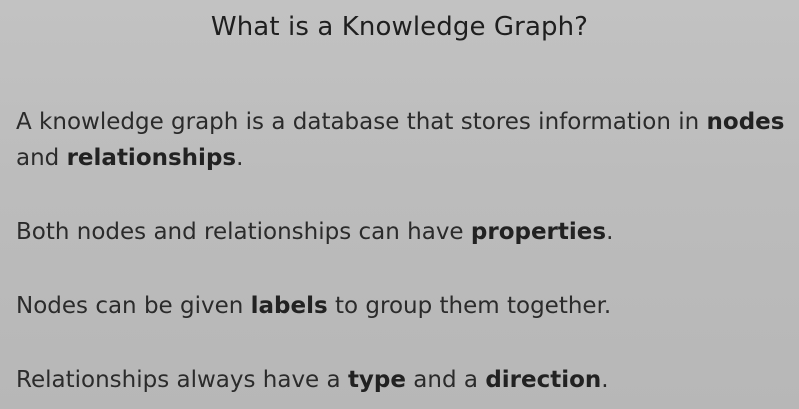 This screenshot has width=799, height=409. What do you see at coordinates (41, 158) in the screenshot?
I see `text: and` at bounding box center [41, 158].